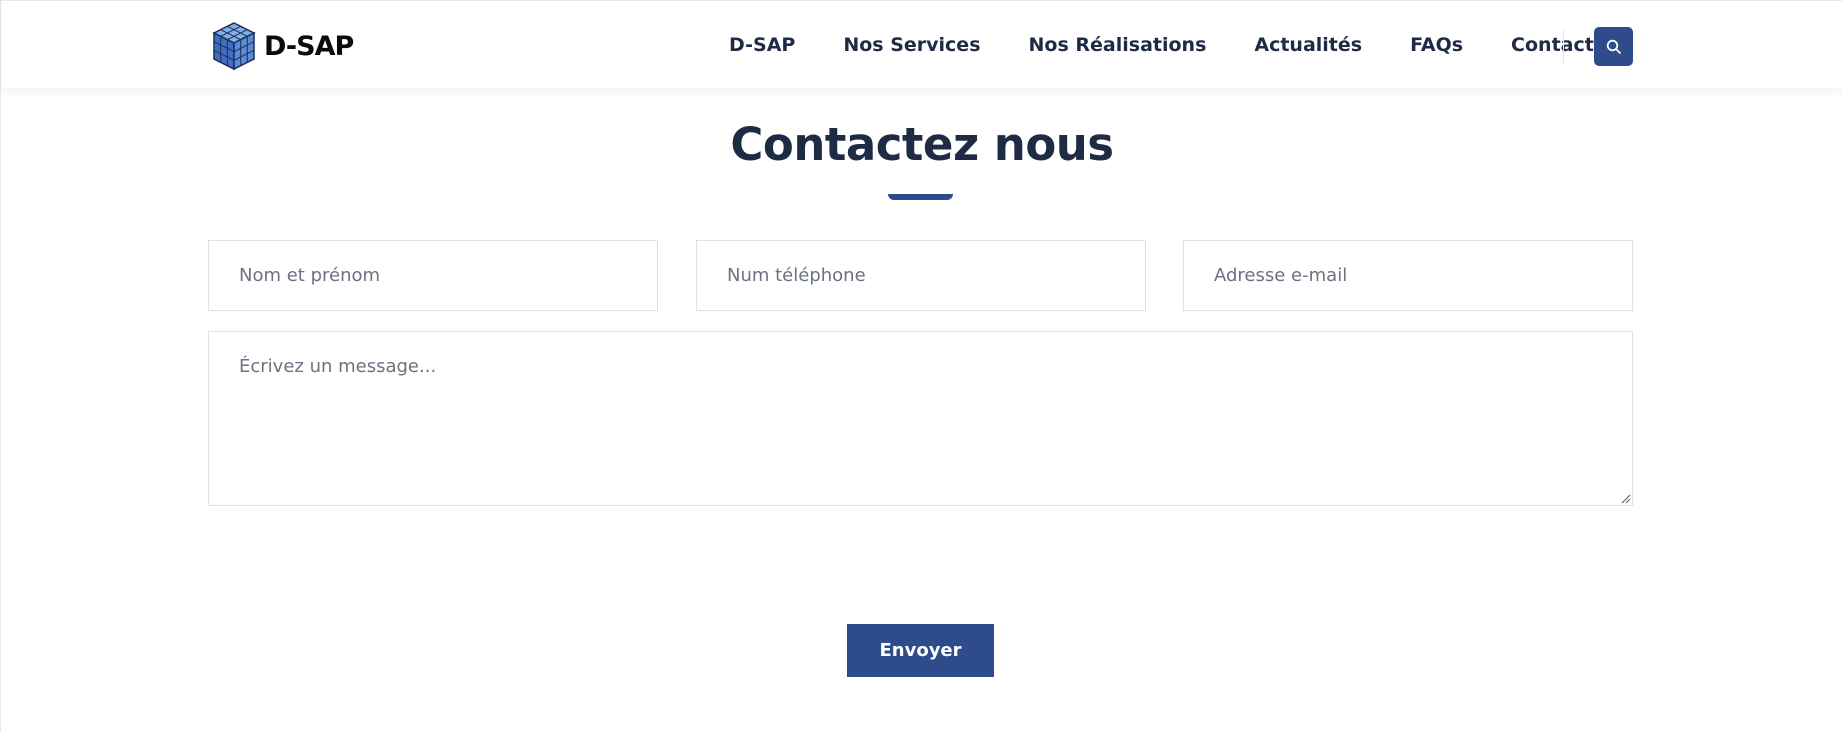 Image resolution: width=1842 pixels, height=732 pixels. What do you see at coordinates (762, 45) in the screenshot?
I see `nav-item-d-sap: D-SAP` at bounding box center [762, 45].